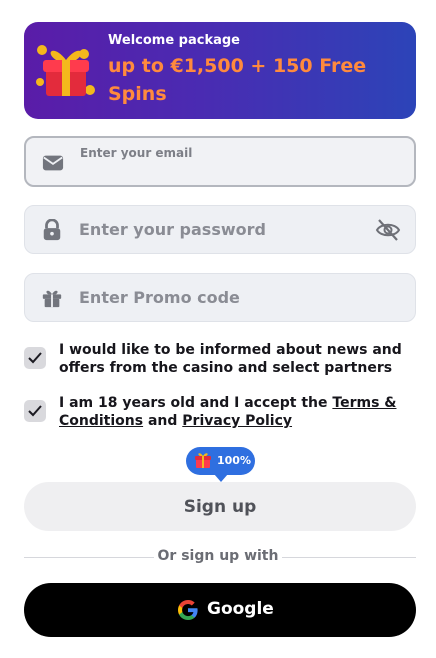 The width and height of the screenshot is (436, 658). Describe the element at coordinates (234, 460) in the screenshot. I see `badge-text: 100%` at that location.